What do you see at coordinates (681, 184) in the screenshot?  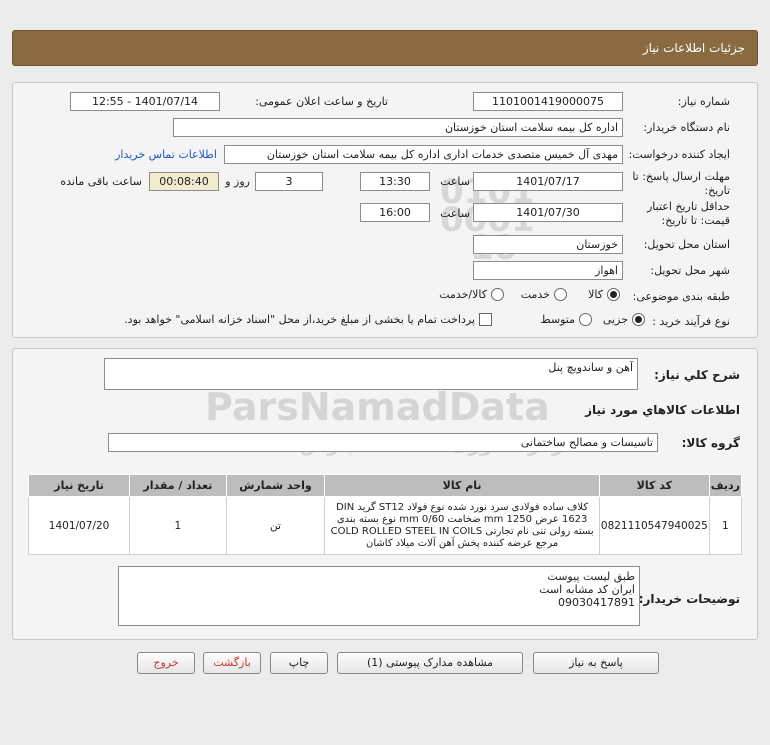 I see `deadline-label: مهلت ارسال پاسخ: تا تاریخ:` at bounding box center [681, 184].